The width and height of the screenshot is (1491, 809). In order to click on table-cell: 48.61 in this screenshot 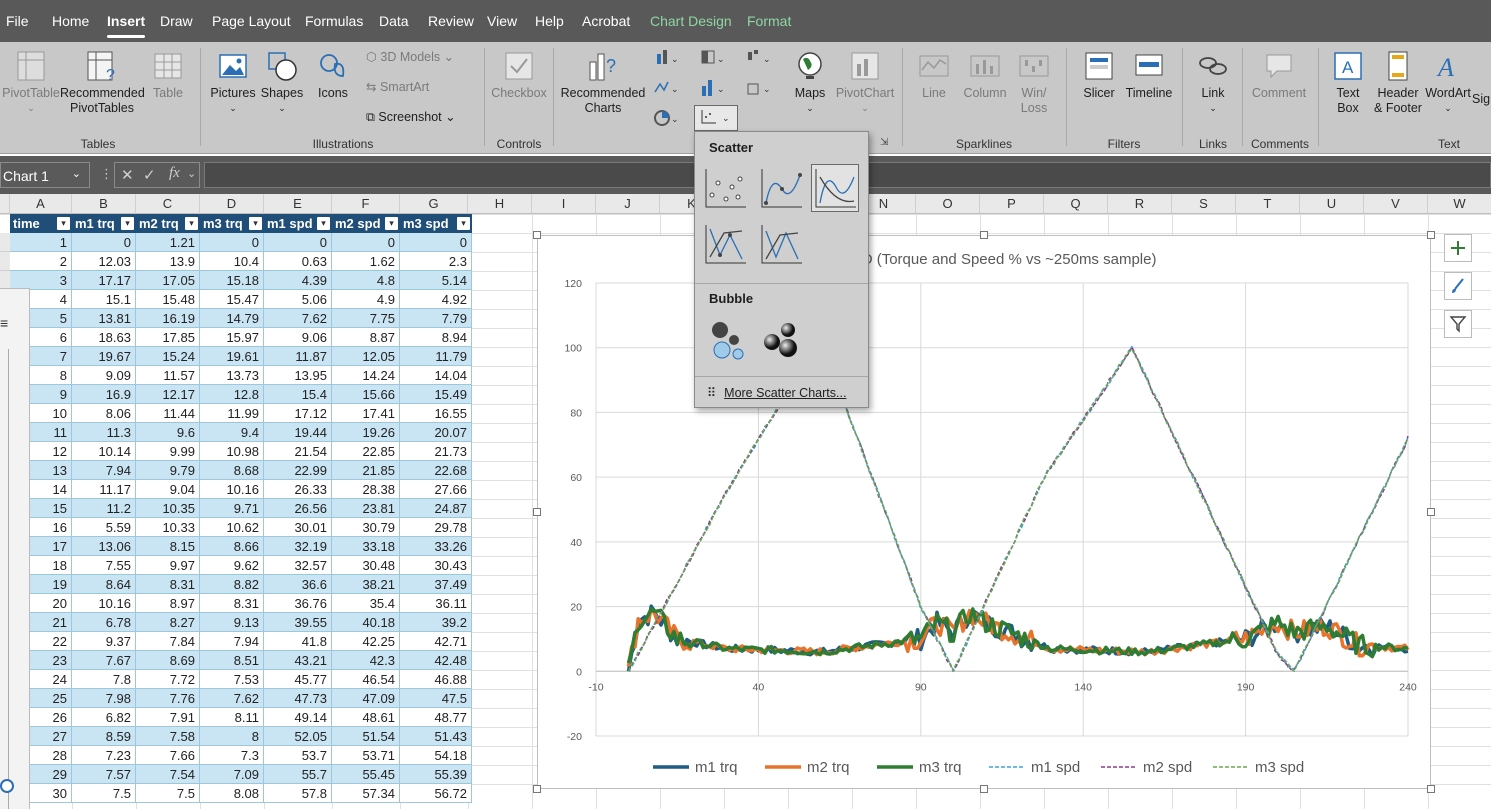, I will do `click(366, 717)`.